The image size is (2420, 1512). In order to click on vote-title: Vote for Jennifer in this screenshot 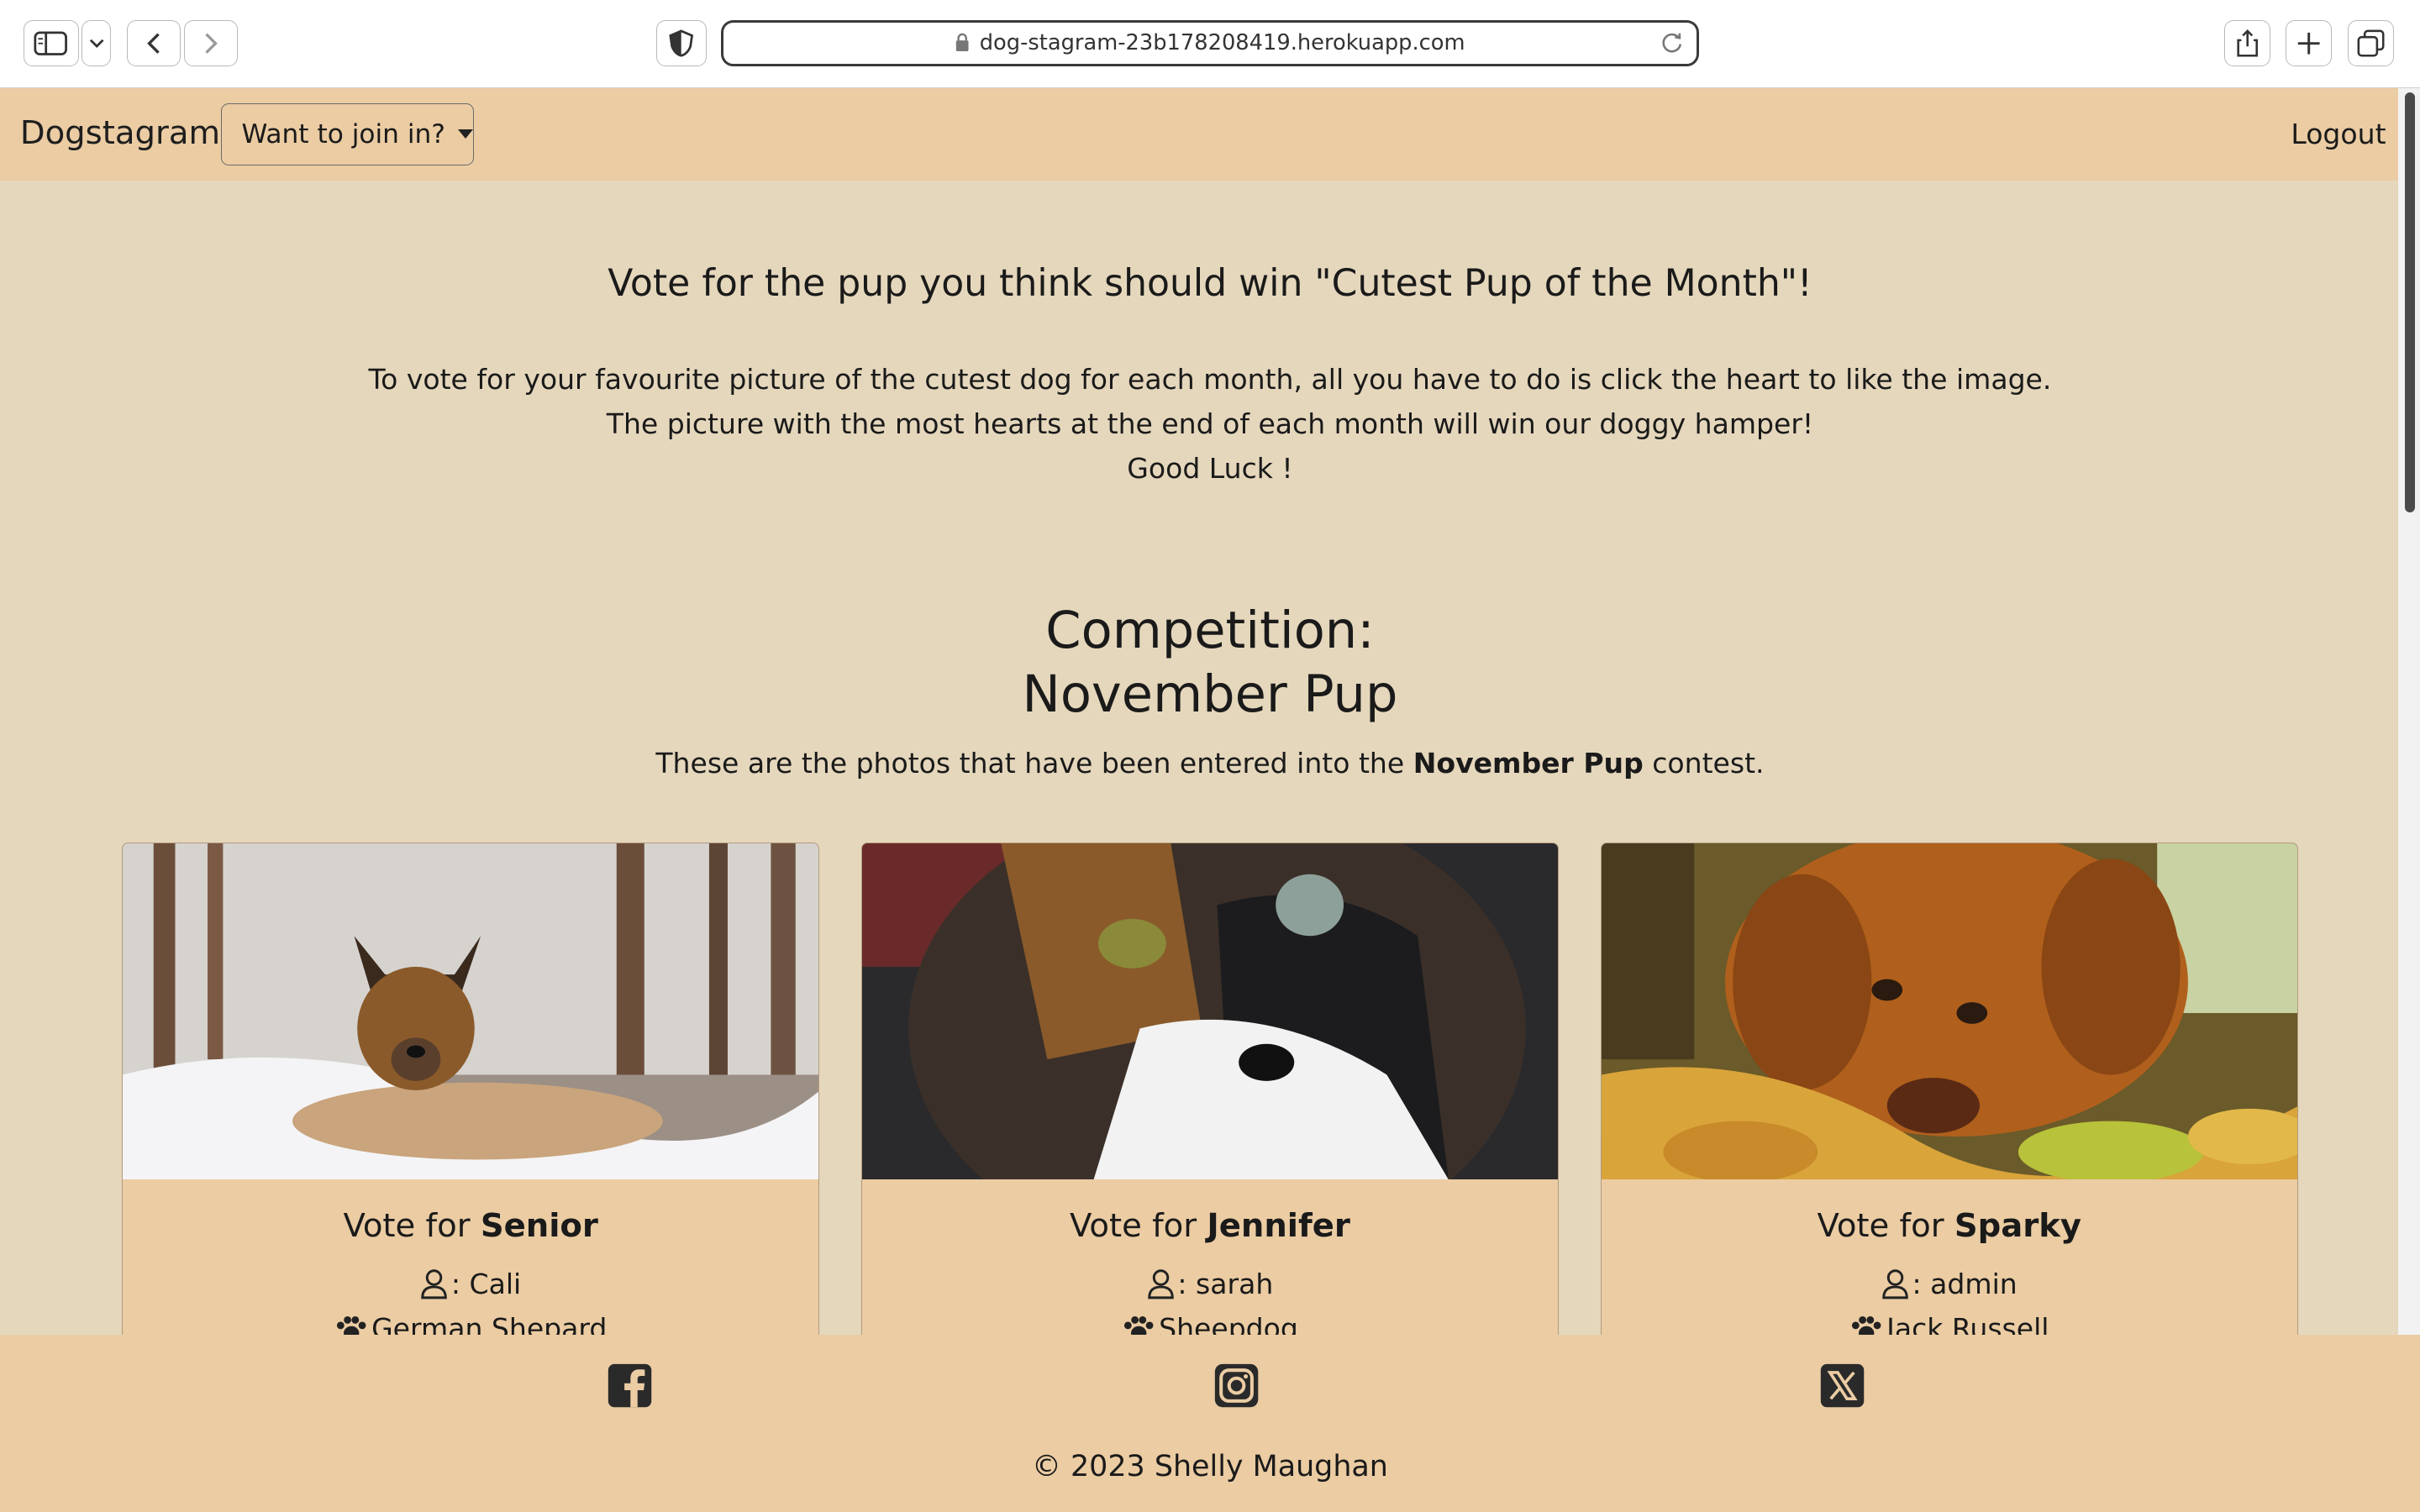, I will do `click(1210, 1226)`.